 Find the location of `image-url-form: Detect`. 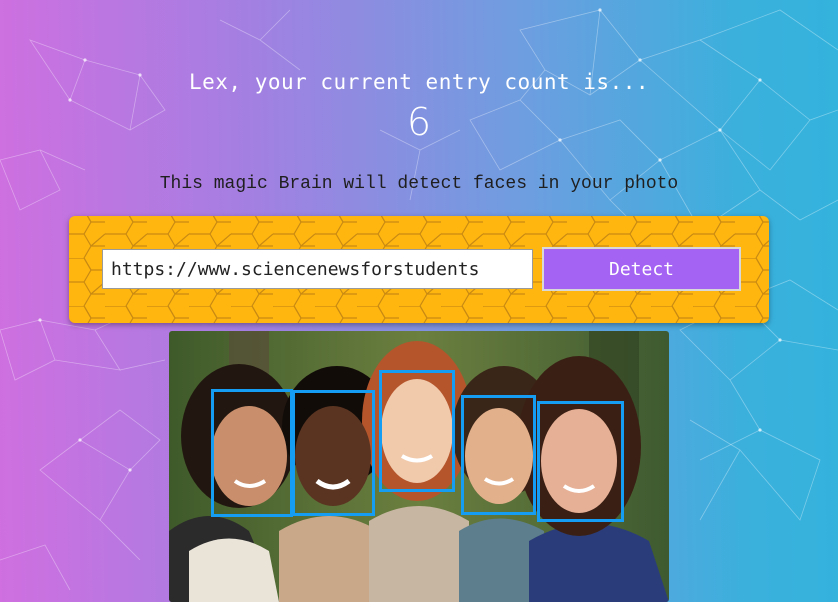

image-url-form: Detect is located at coordinates (419, 269).